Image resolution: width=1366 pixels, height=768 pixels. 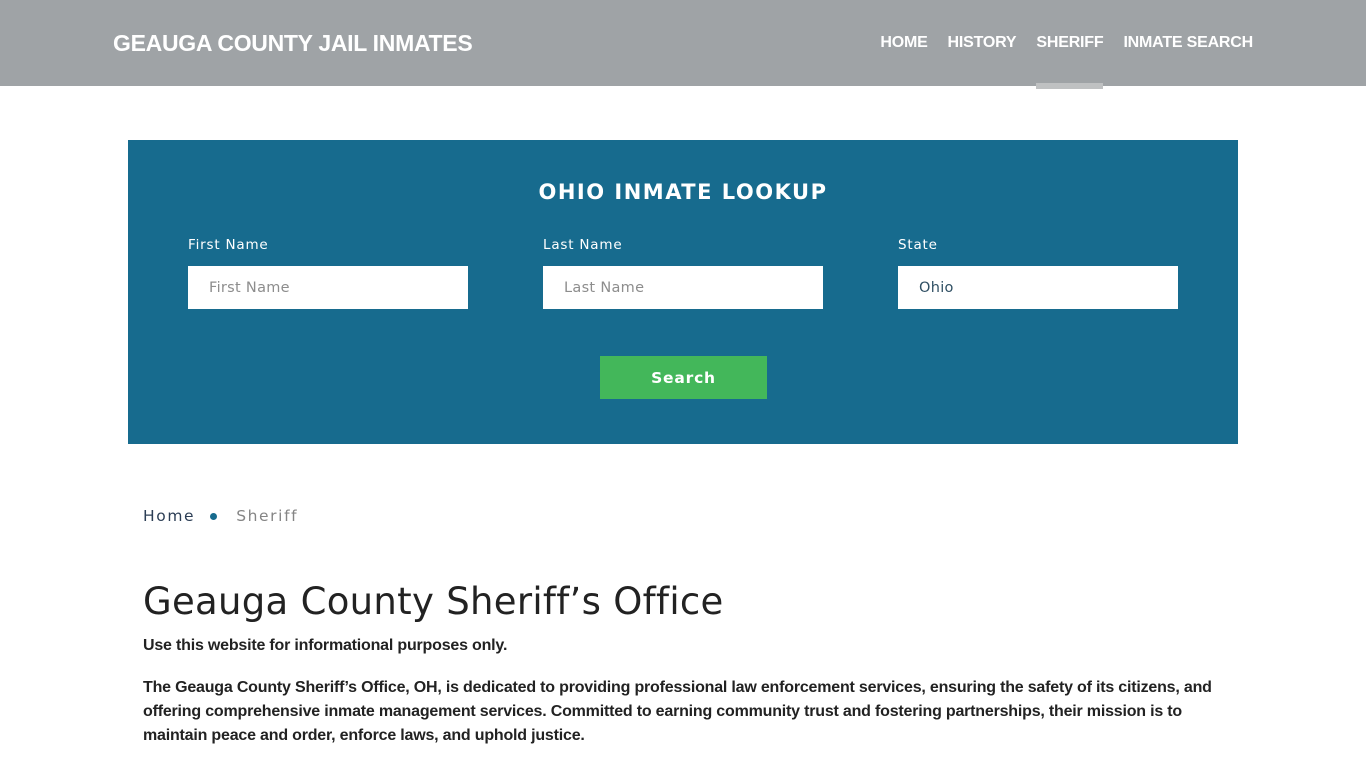 What do you see at coordinates (267, 516) in the screenshot?
I see `breadcrumb-current: Sheriff` at bounding box center [267, 516].